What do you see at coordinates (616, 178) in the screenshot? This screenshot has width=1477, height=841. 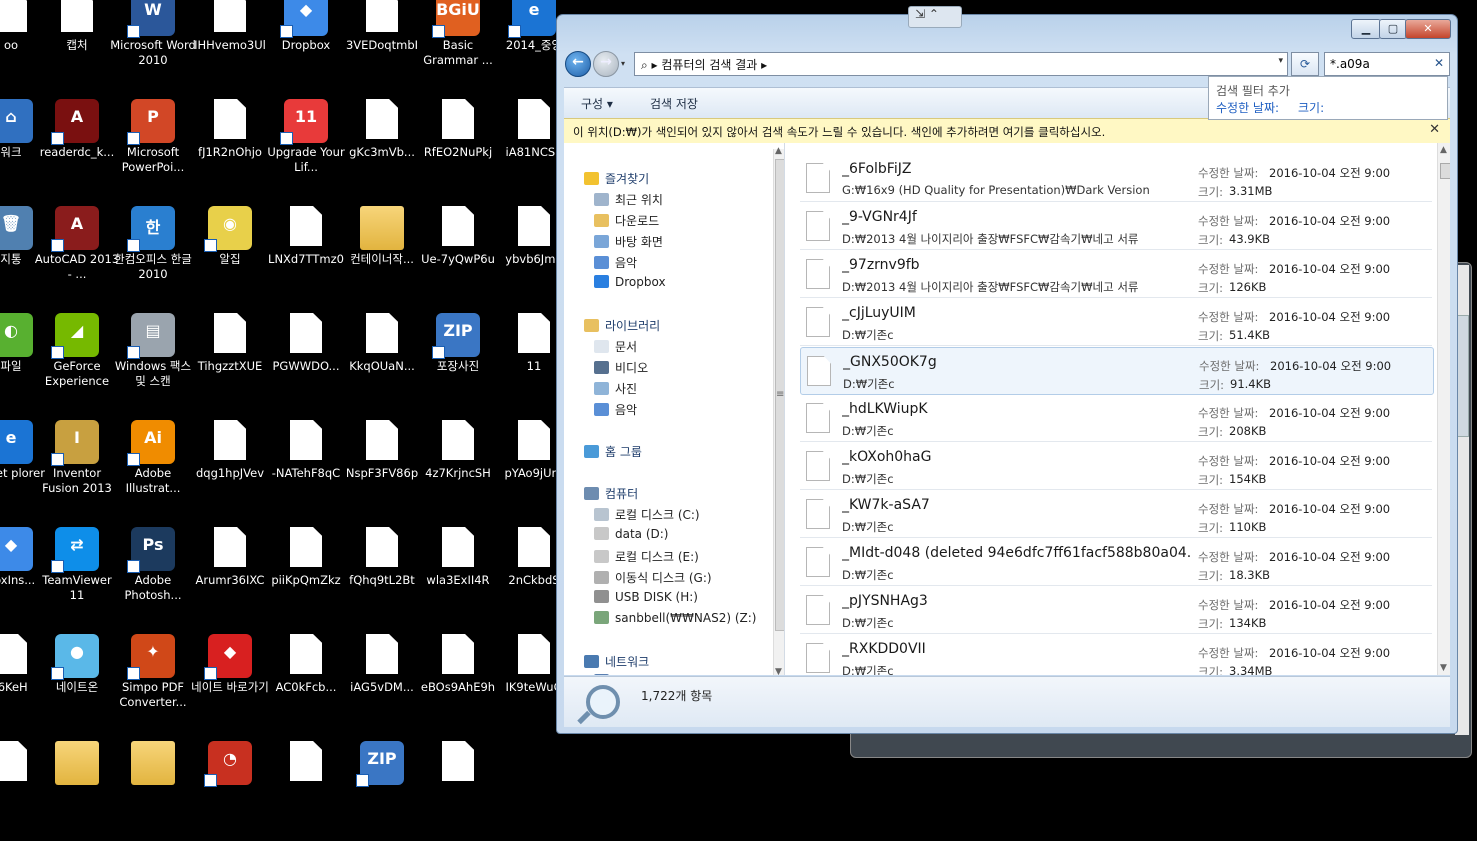 I see `nav-favorites: 즐겨찾기` at bounding box center [616, 178].